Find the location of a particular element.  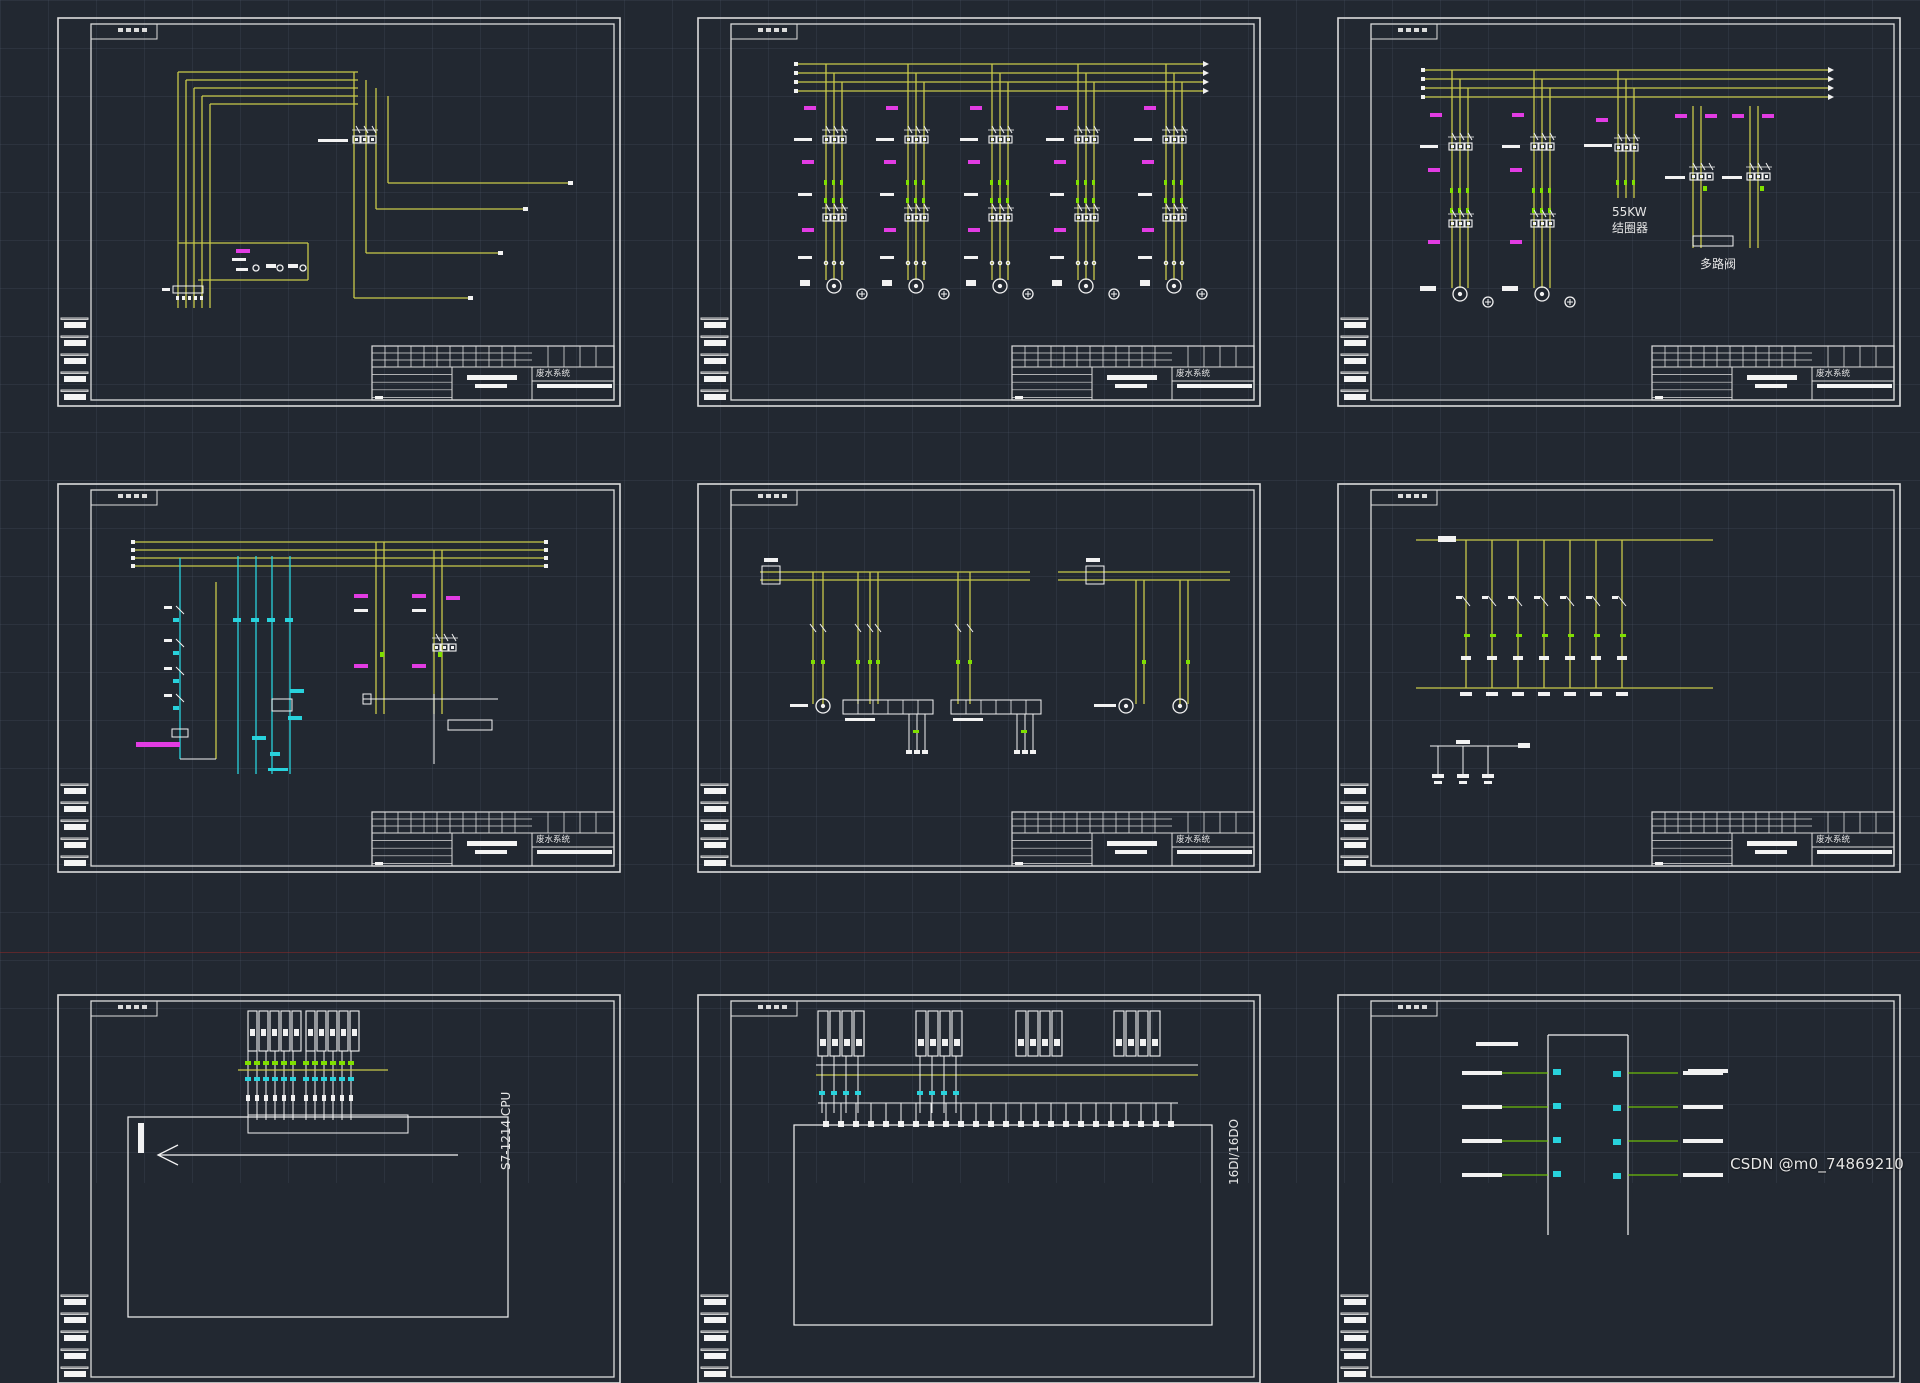

motor-note-label: 结圈器 is located at coordinates (1630, 228).